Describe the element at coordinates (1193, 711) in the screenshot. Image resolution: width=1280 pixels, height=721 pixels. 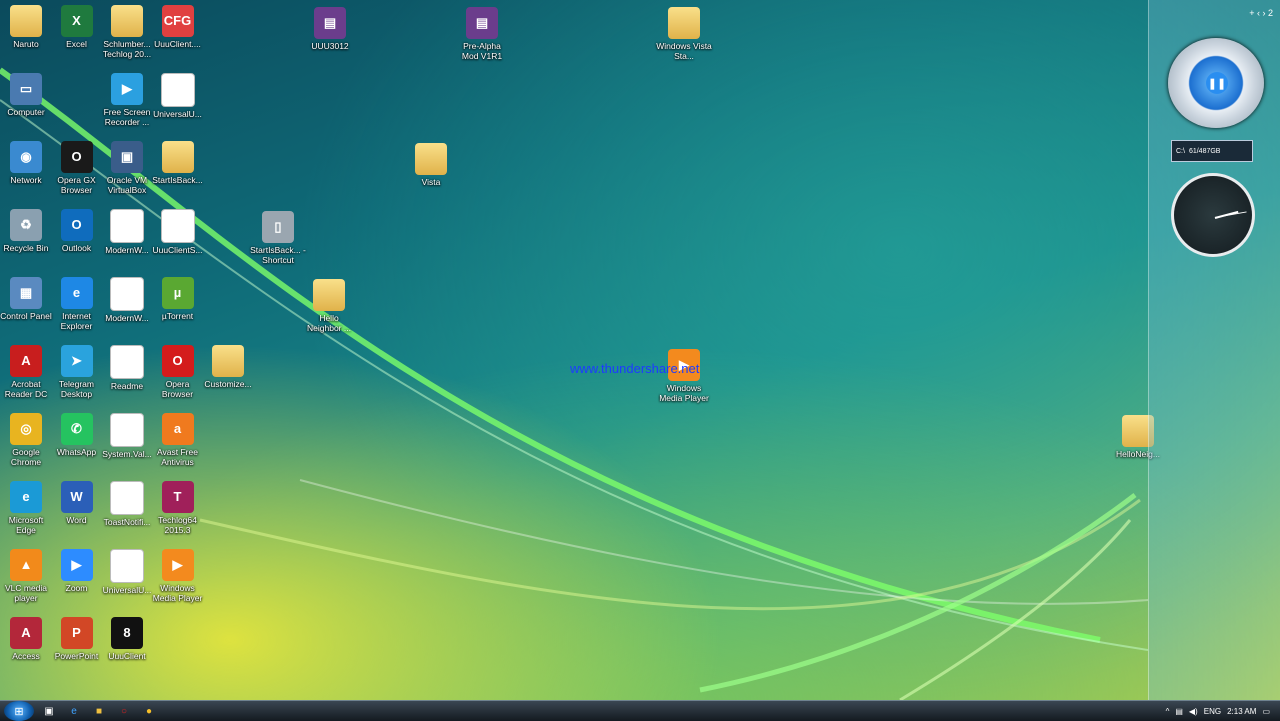
I see `volume-tray-icon: ◀)` at that location.